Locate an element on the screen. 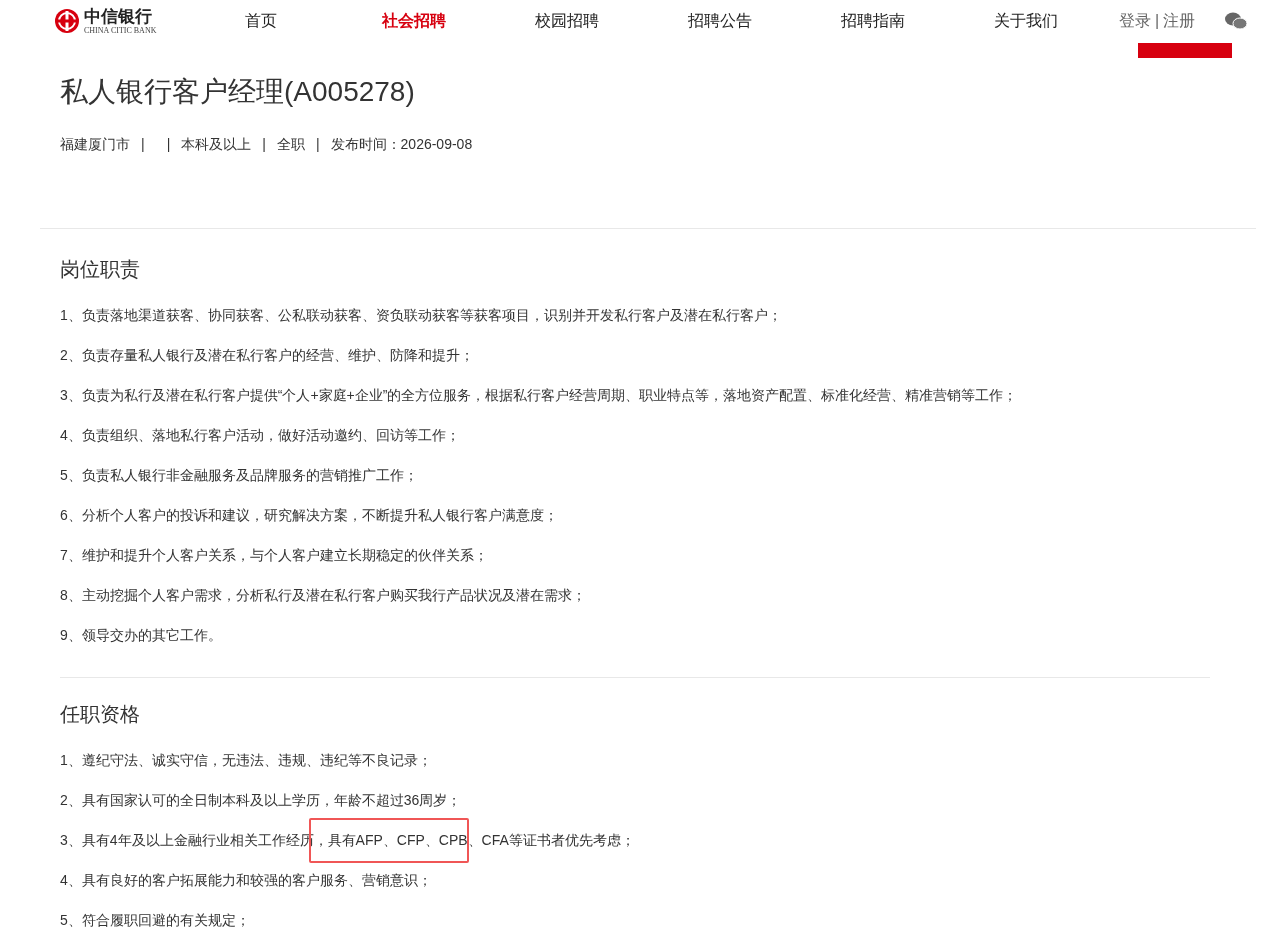  job-meta: 发布时间：2026-09-08 is located at coordinates (401, 144).